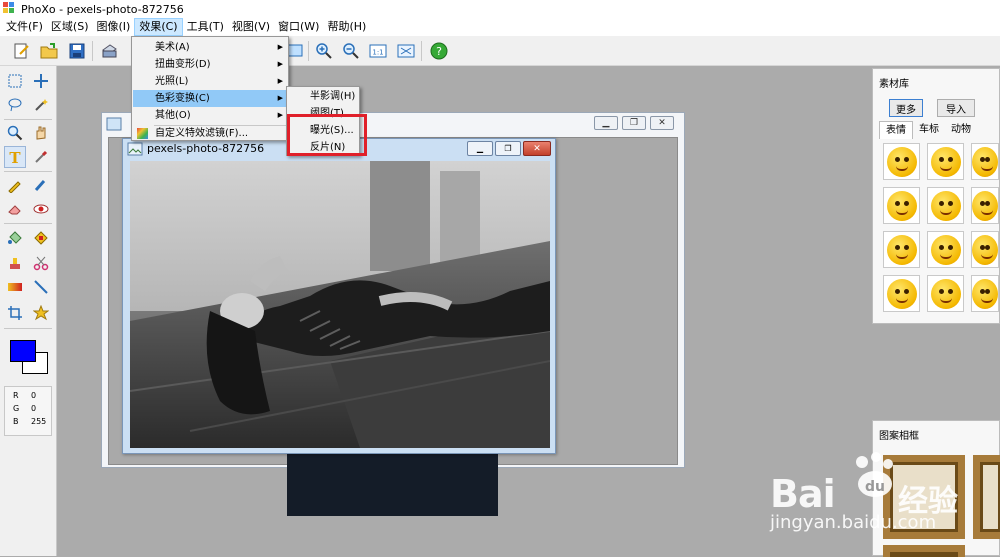  Describe the element at coordinates (28, 311) in the screenshot. I see `tool-panel: T R0 G0 B 255` at that location.